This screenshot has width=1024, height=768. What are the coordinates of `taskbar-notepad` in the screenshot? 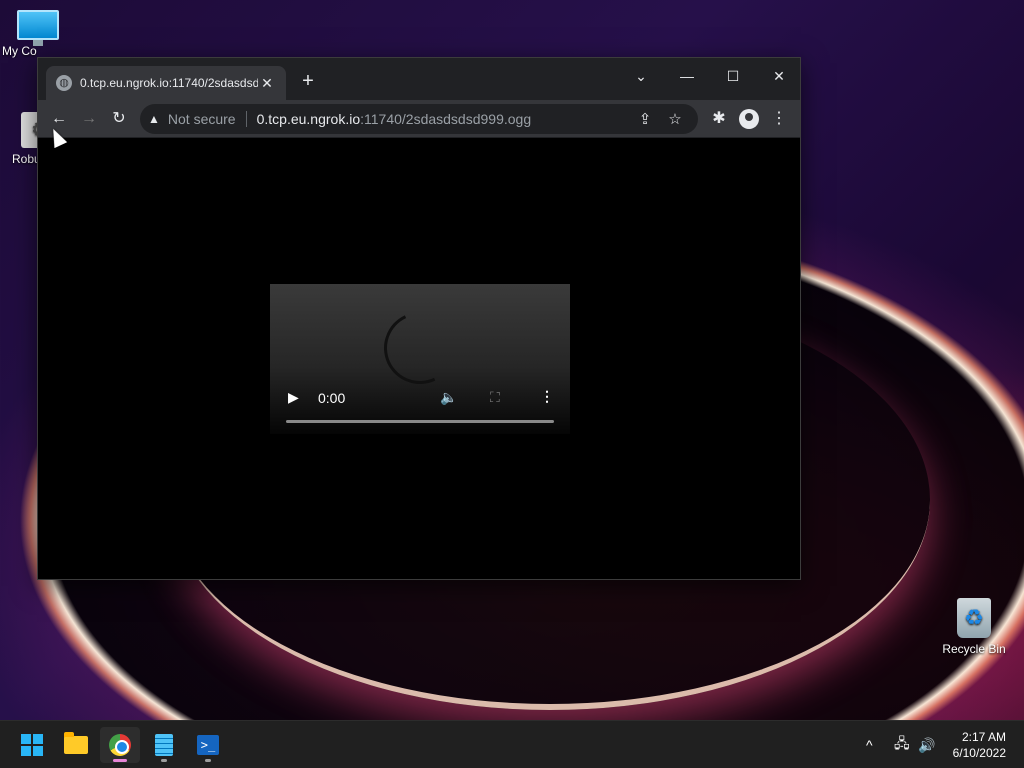 It's located at (164, 745).